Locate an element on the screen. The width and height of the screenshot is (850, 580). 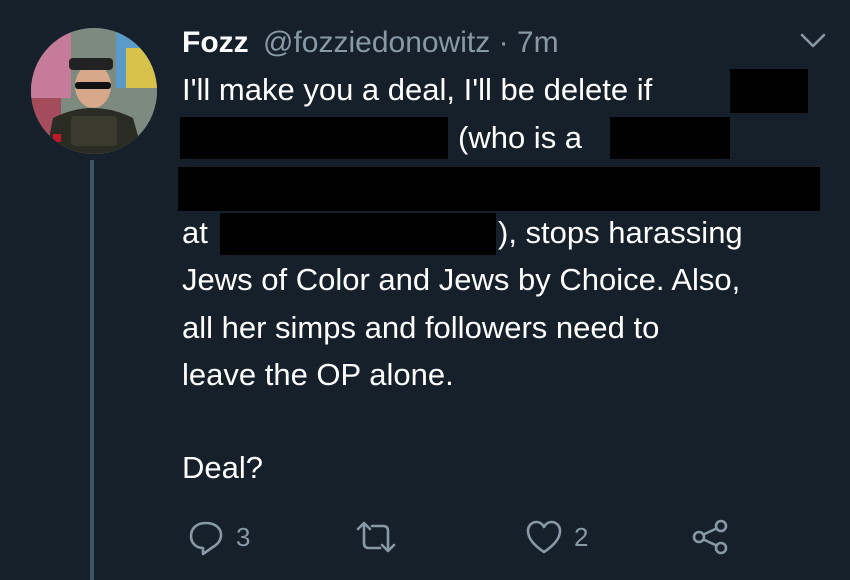
tweet-text-line: Deal? is located at coordinates (222, 467).